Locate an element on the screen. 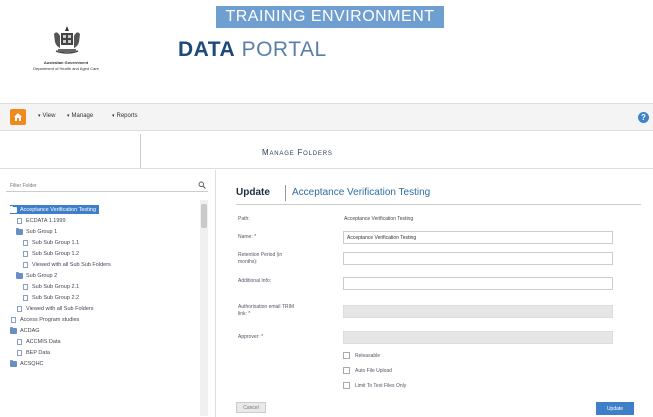 This screenshot has width=653, height=417. tree-item-label: ECDATA 1.1999 is located at coordinates (46, 220).